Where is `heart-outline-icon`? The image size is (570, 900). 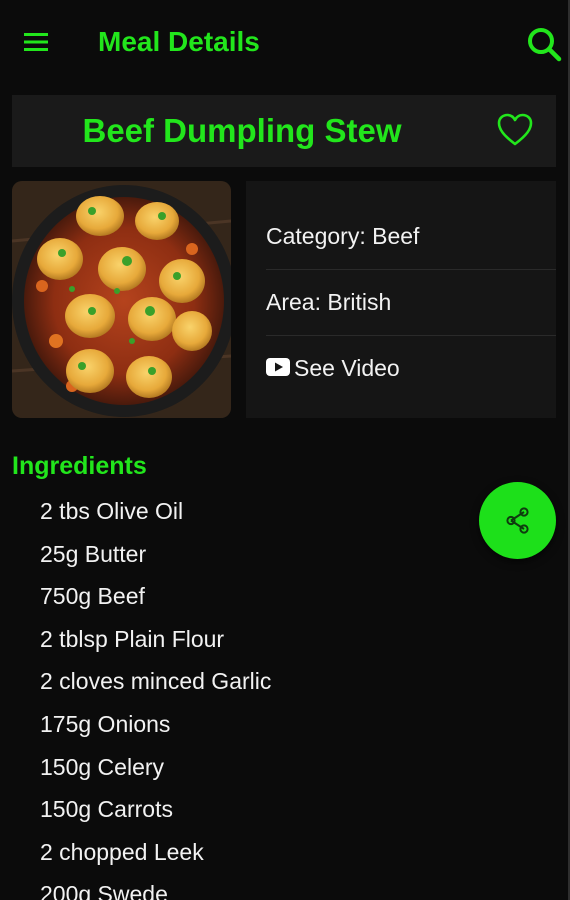
heart-outline-icon is located at coordinates (515, 129).